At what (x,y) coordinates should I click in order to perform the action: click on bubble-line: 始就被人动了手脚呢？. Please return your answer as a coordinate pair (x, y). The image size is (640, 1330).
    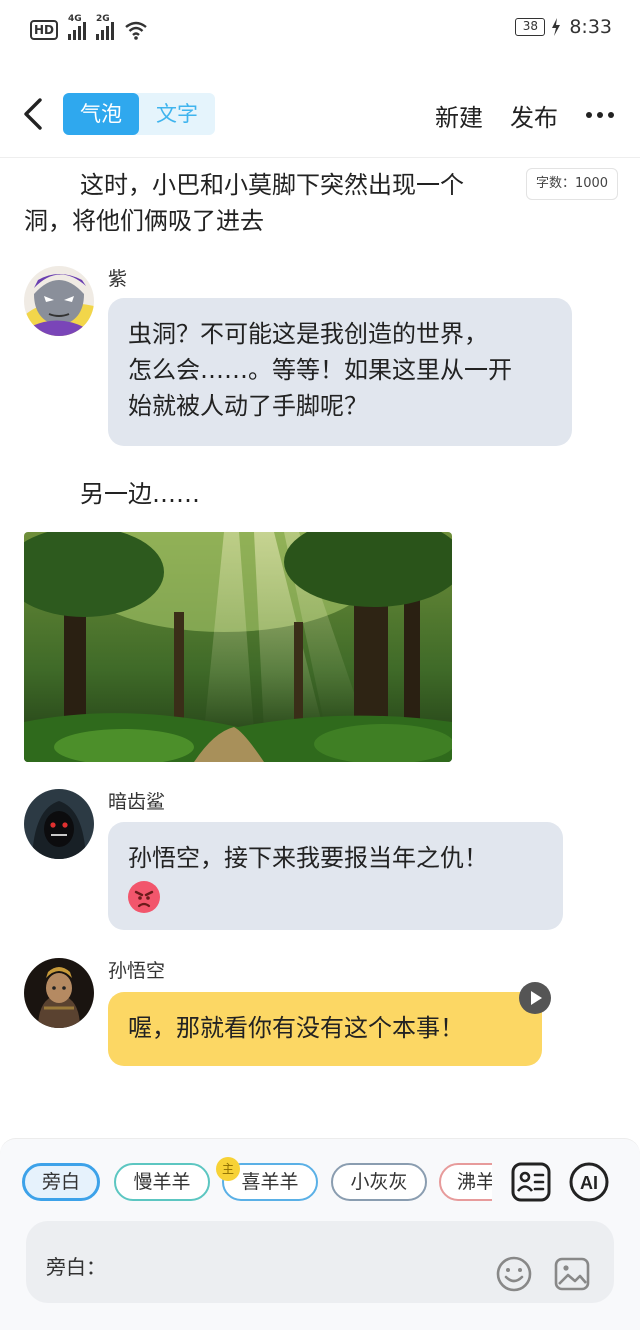
    Looking at the image, I should click on (248, 406).